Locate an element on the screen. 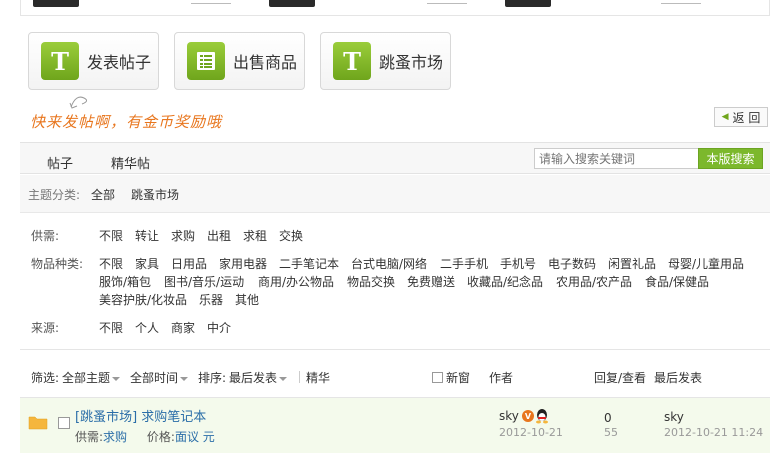 This screenshot has height=453, width=776. forum-search-button: 本版搜索 is located at coordinates (730, 158).